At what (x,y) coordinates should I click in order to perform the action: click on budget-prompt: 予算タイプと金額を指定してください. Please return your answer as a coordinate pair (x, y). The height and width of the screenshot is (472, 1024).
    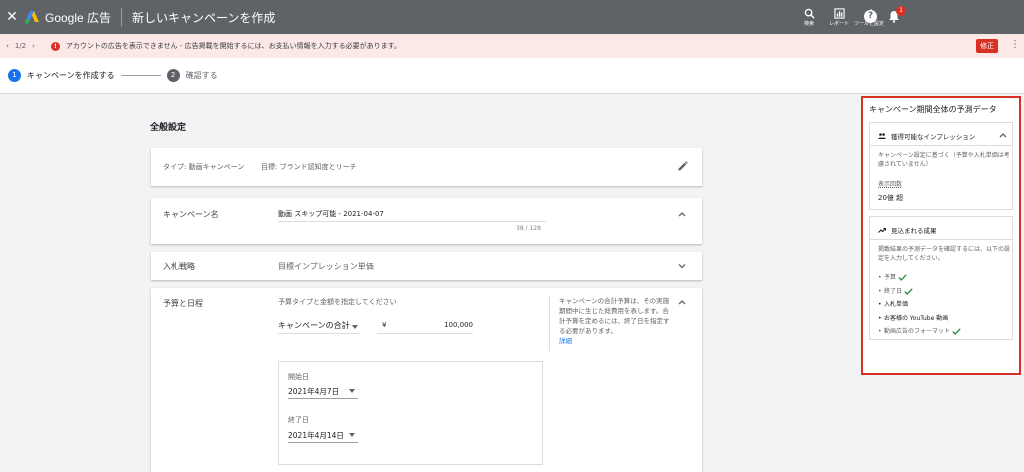
    Looking at the image, I should click on (337, 302).